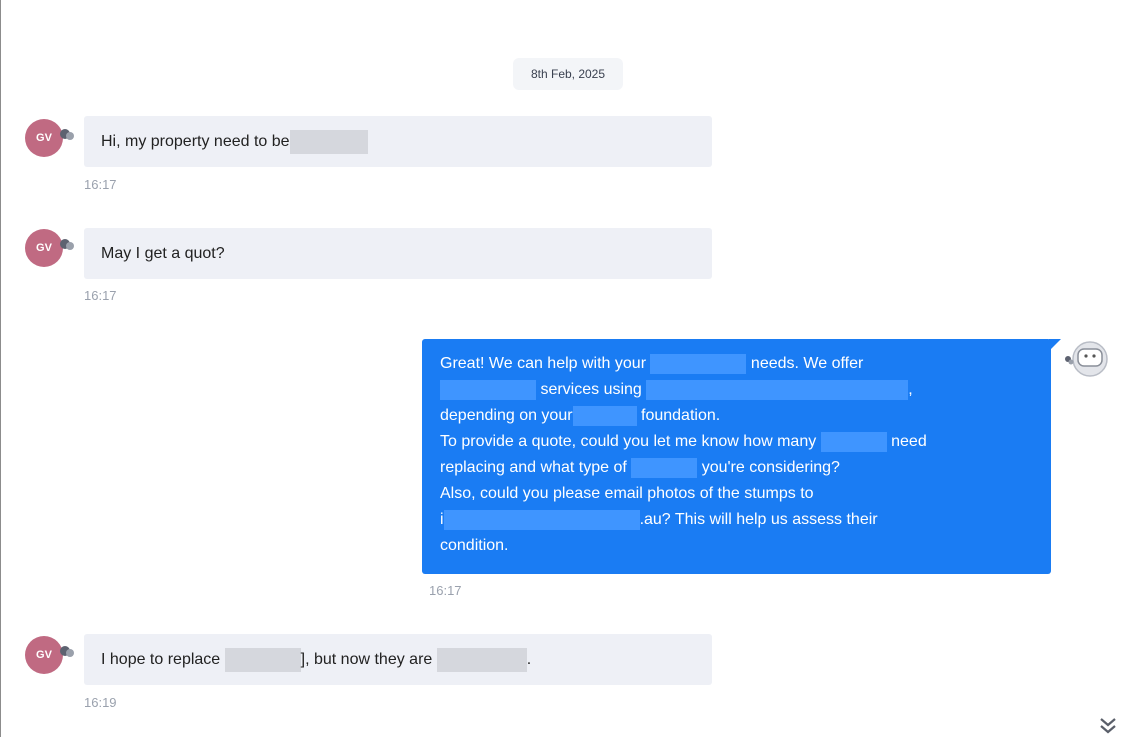  What do you see at coordinates (736, 416) in the screenshot?
I see `message-line: depending on your foundation.` at bounding box center [736, 416].